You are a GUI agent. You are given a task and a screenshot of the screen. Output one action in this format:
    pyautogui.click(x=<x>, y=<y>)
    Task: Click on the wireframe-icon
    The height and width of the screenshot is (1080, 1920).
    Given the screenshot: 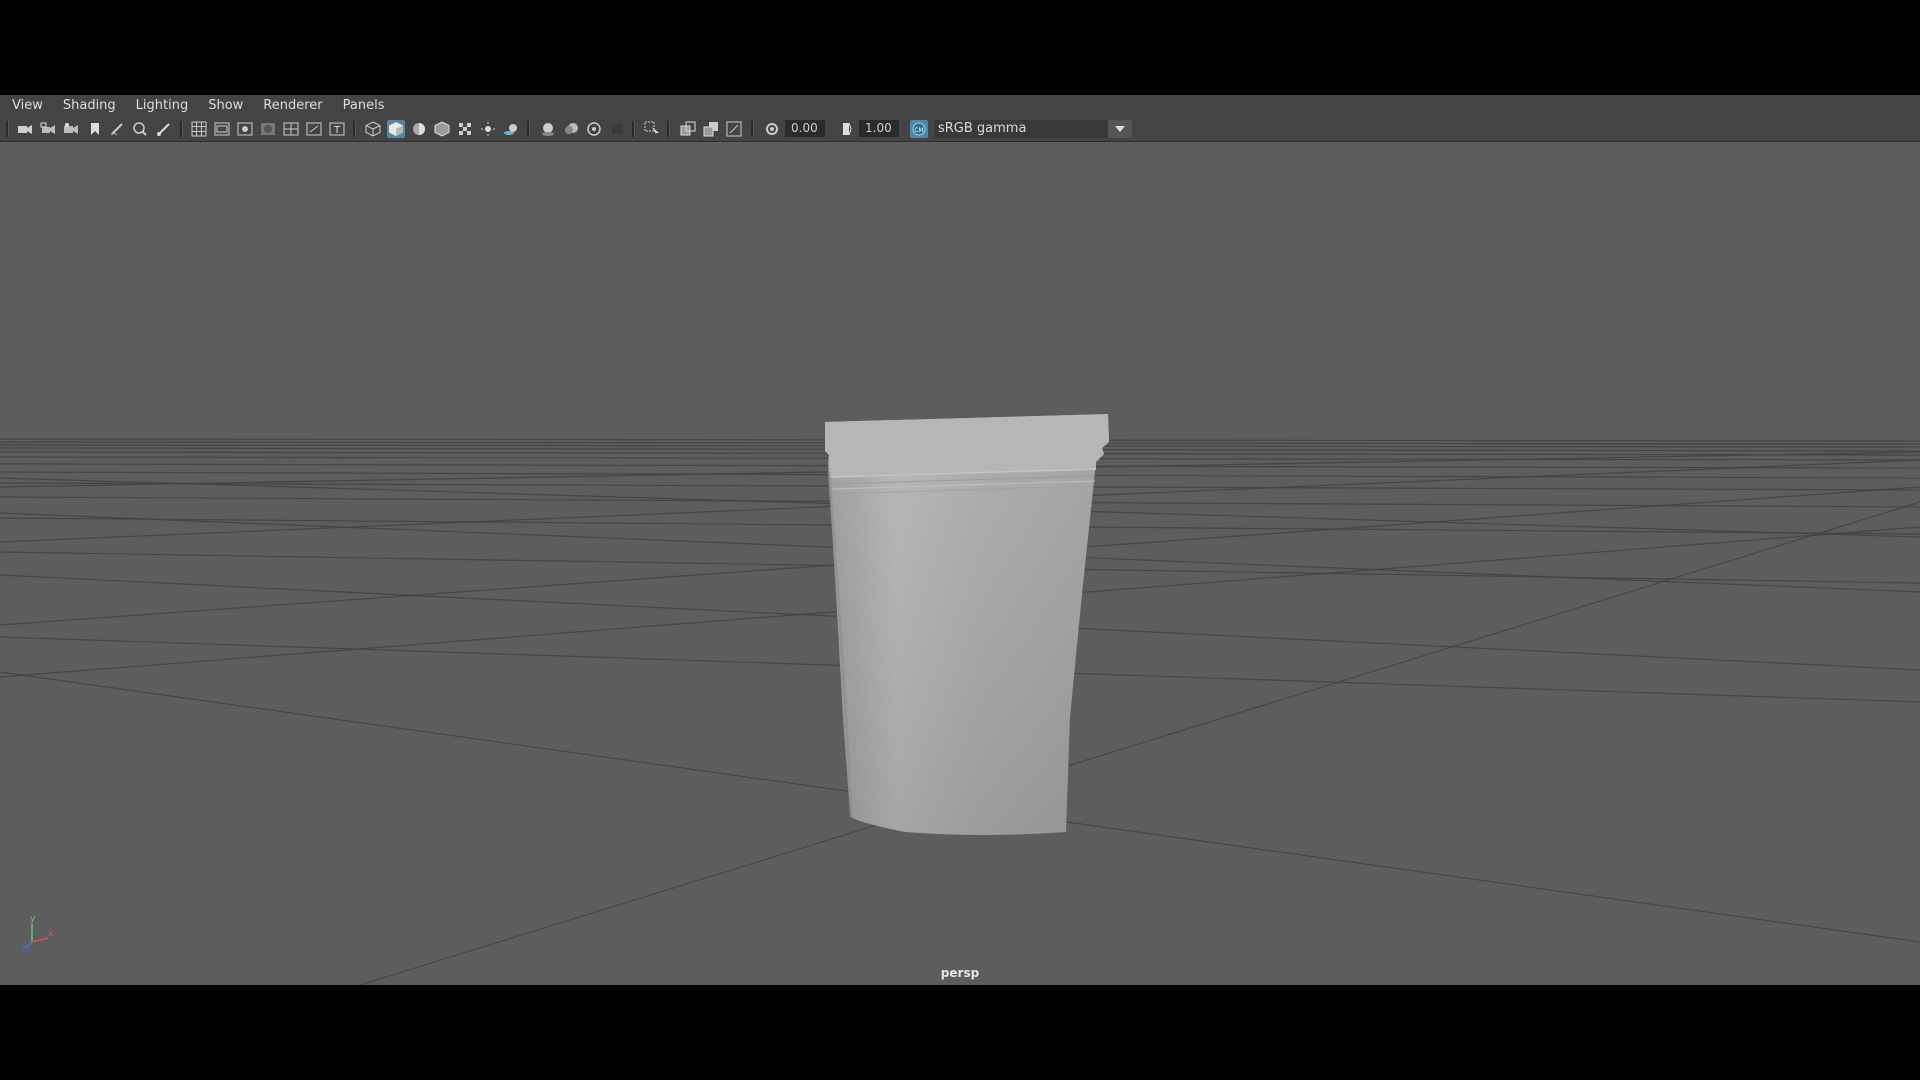 What is the action you would take?
    pyautogui.click(x=373, y=129)
    